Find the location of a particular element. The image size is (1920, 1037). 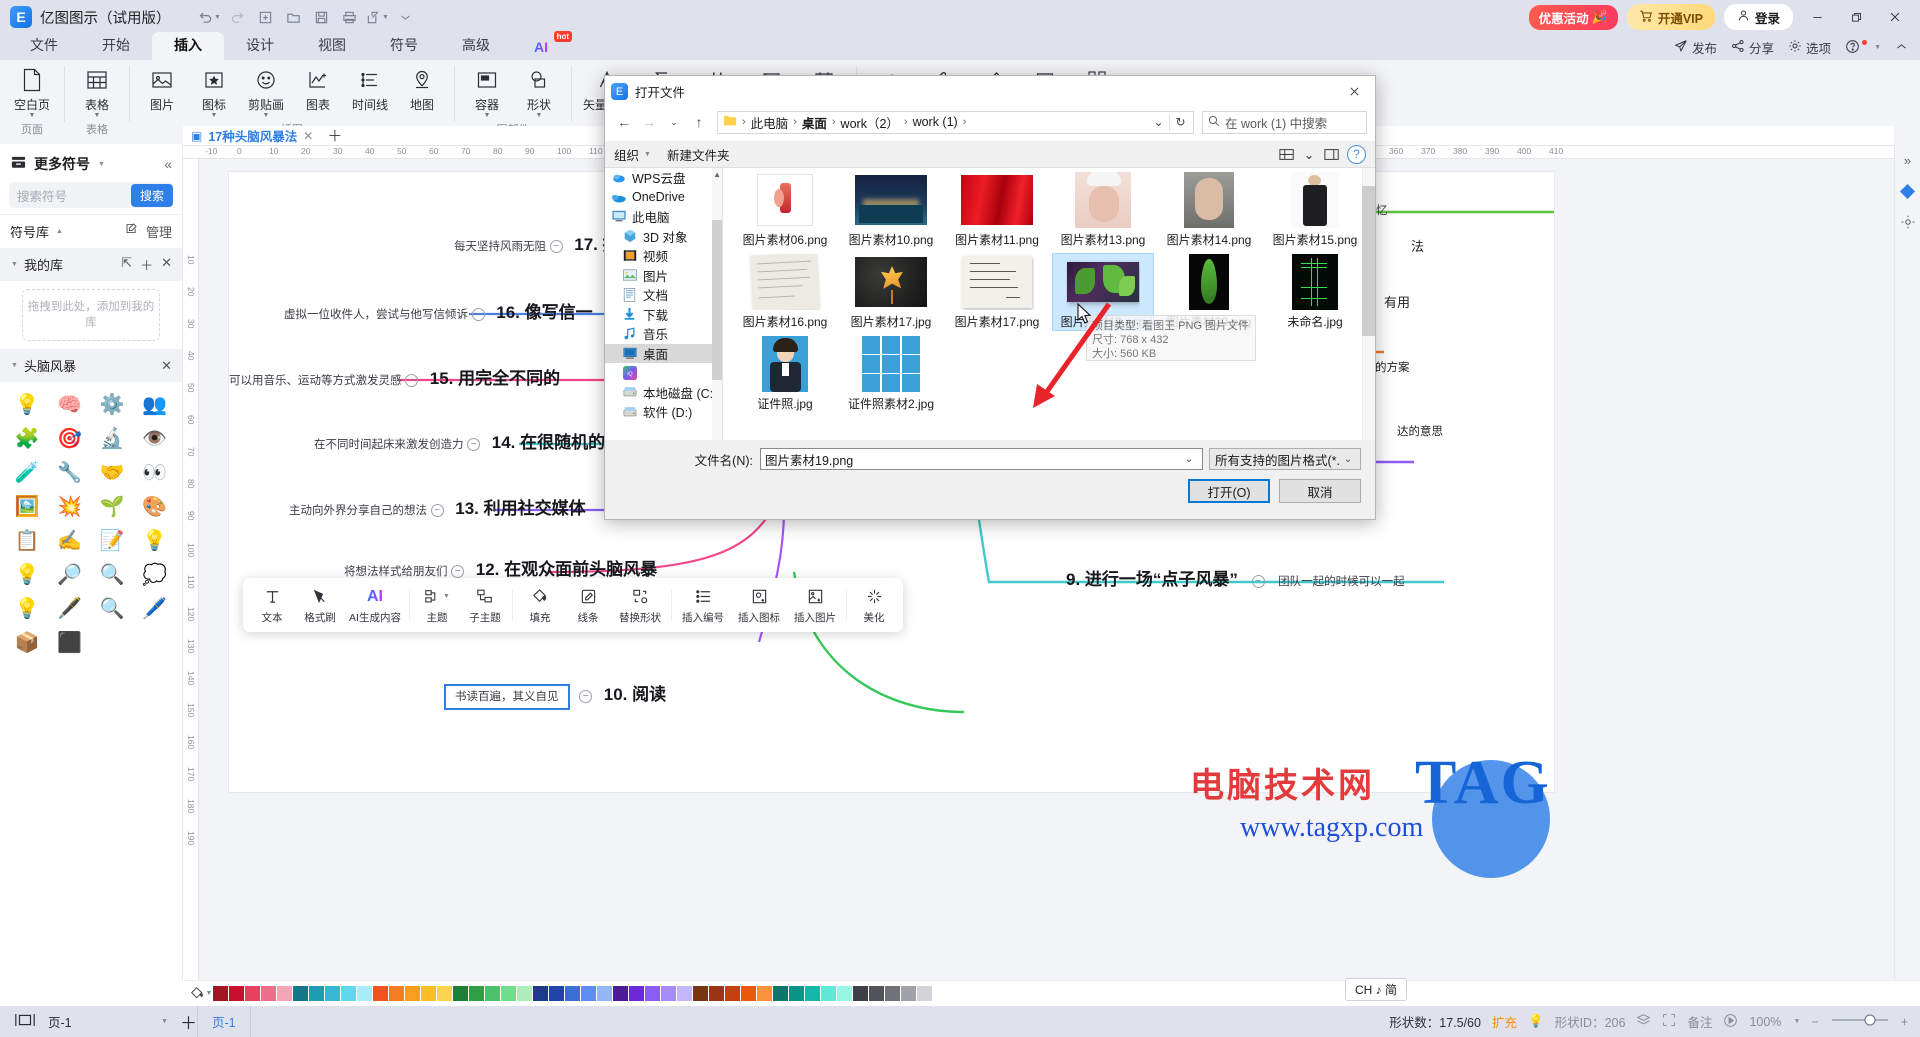

tab-design: 设计 is located at coordinates (260, 46).